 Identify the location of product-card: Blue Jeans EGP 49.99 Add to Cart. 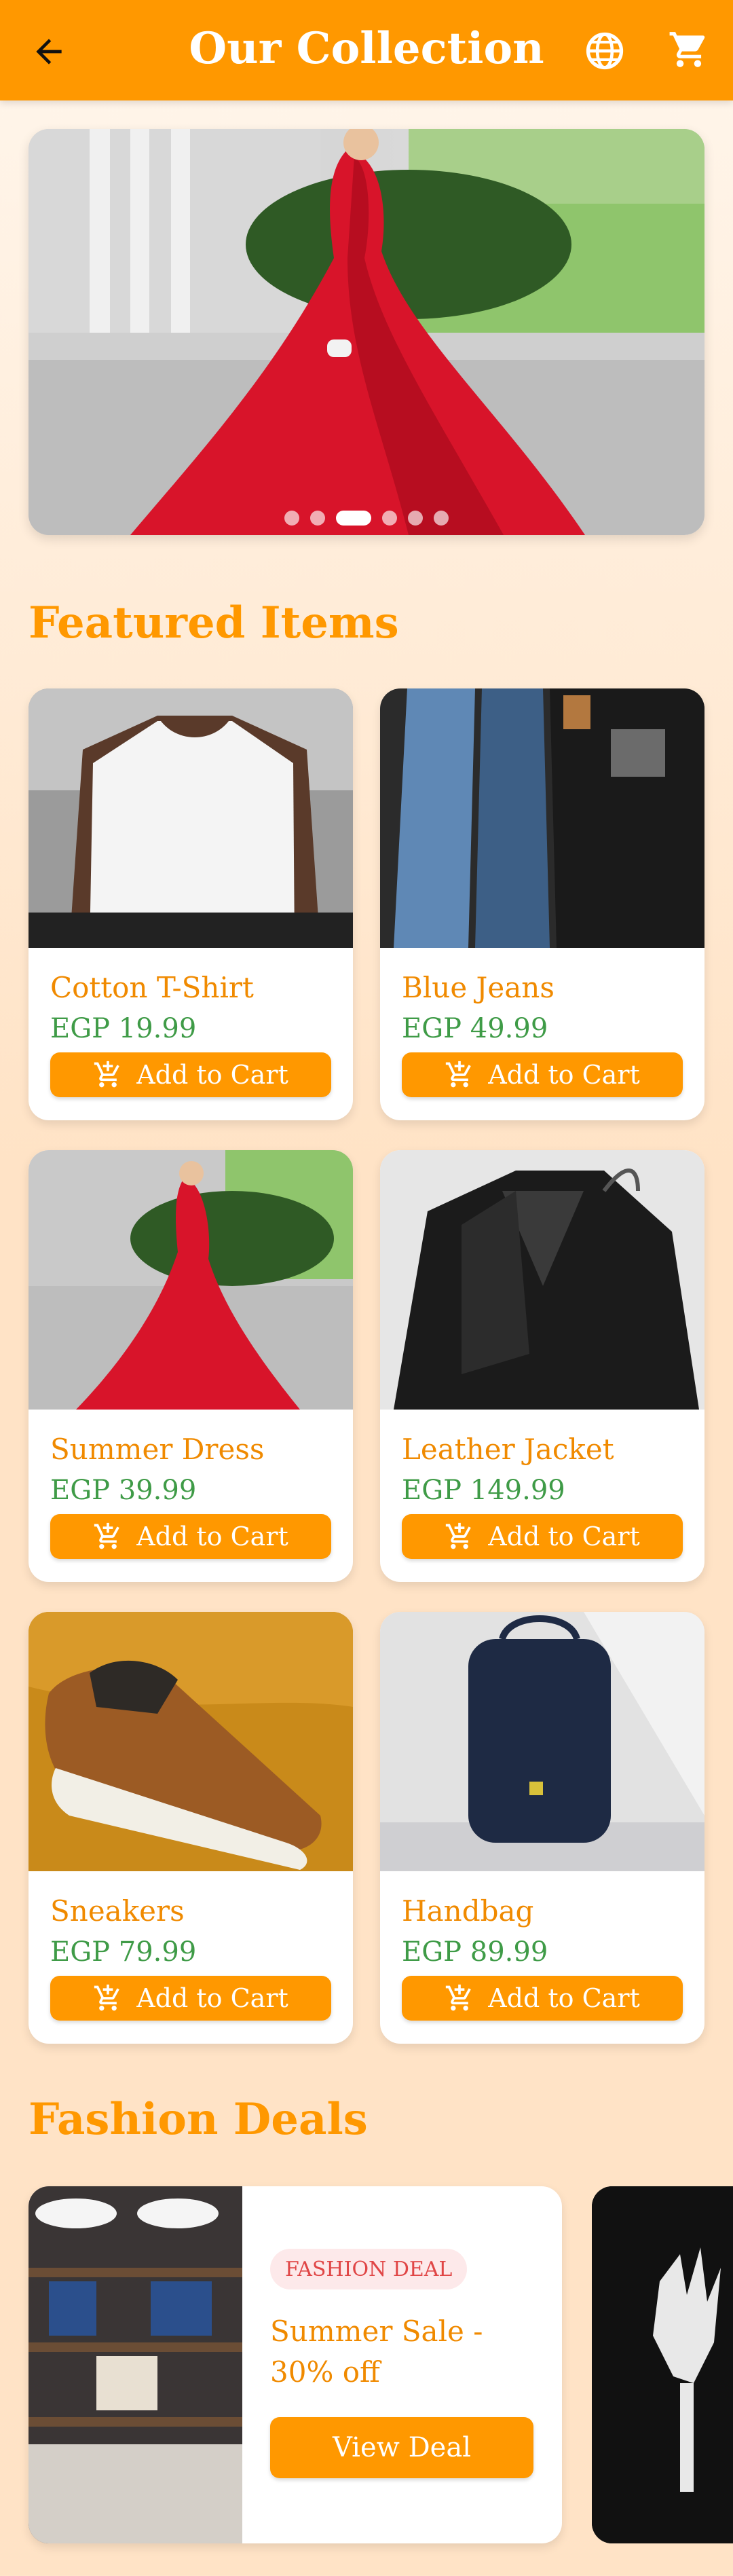
(542, 904).